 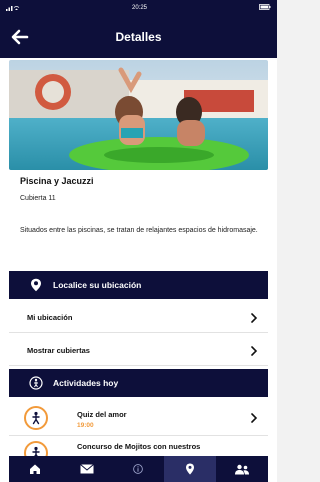 I want to click on tab-messages, so click(x=87, y=469).